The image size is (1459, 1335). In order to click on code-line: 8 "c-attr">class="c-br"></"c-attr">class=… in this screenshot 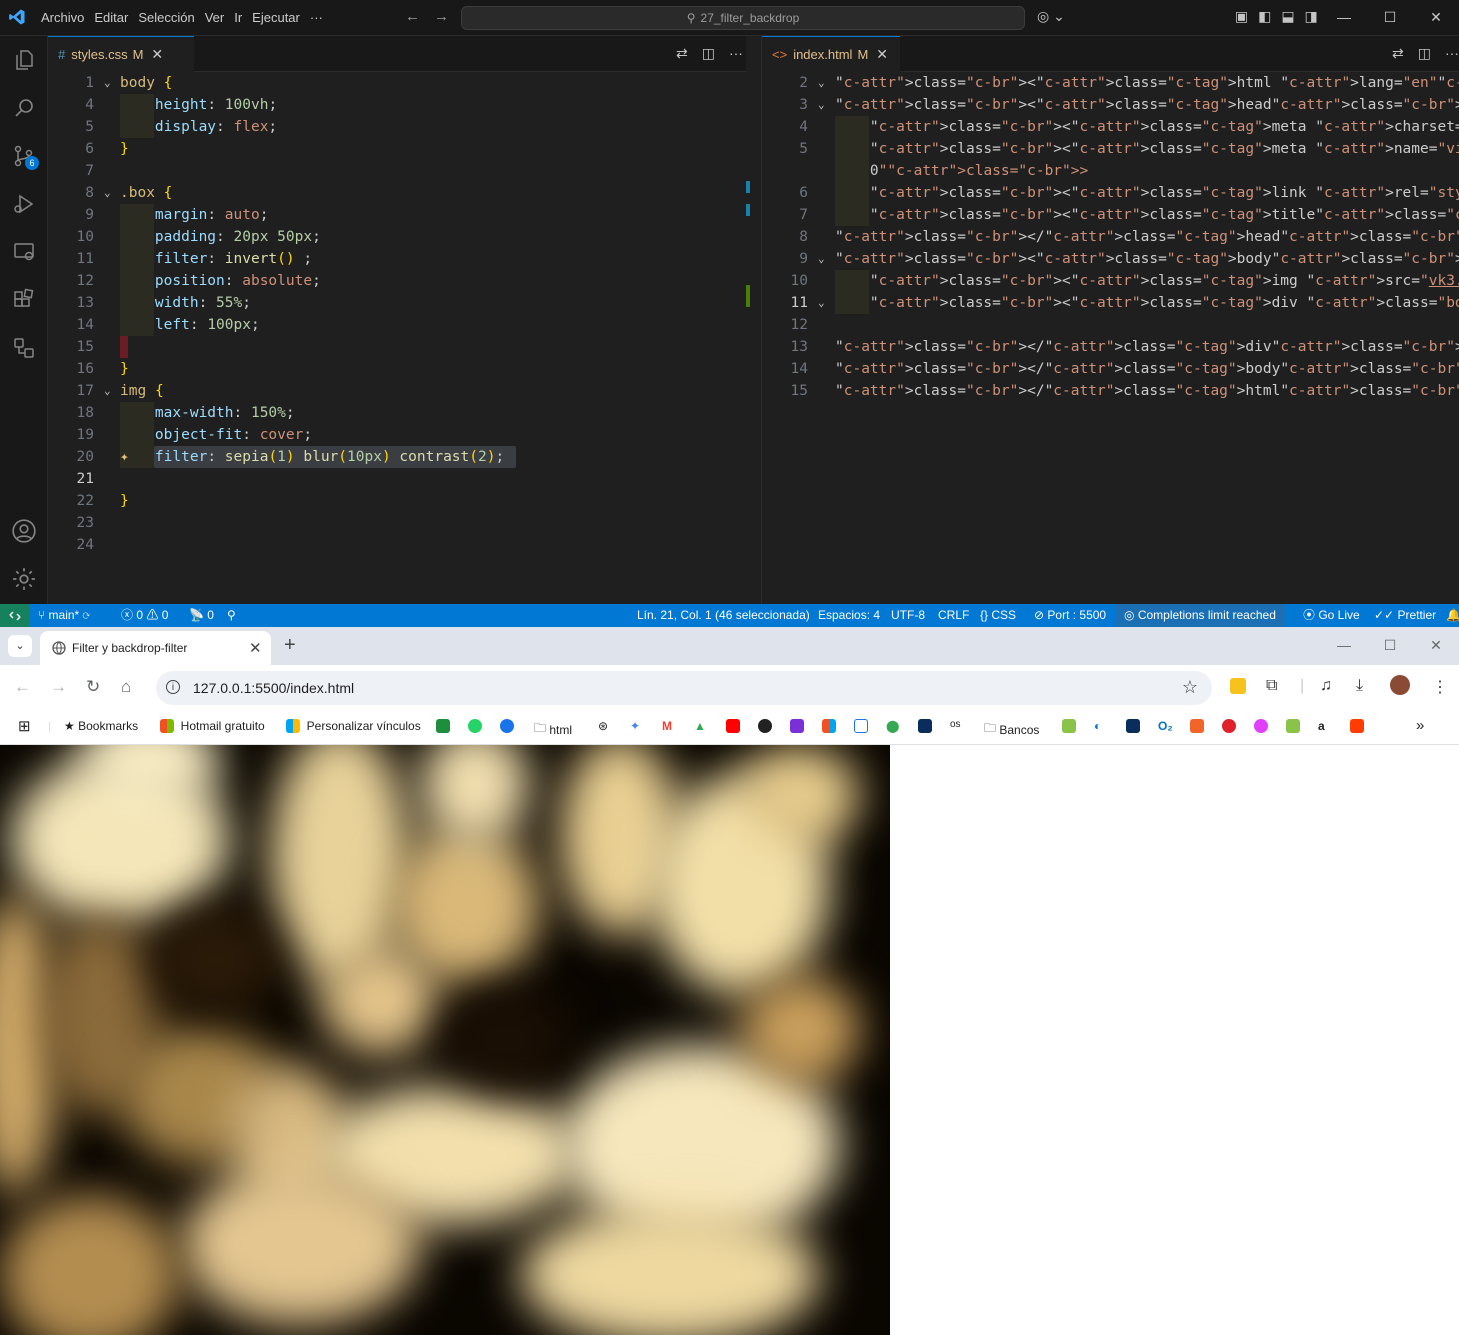, I will do `click(1110, 237)`.